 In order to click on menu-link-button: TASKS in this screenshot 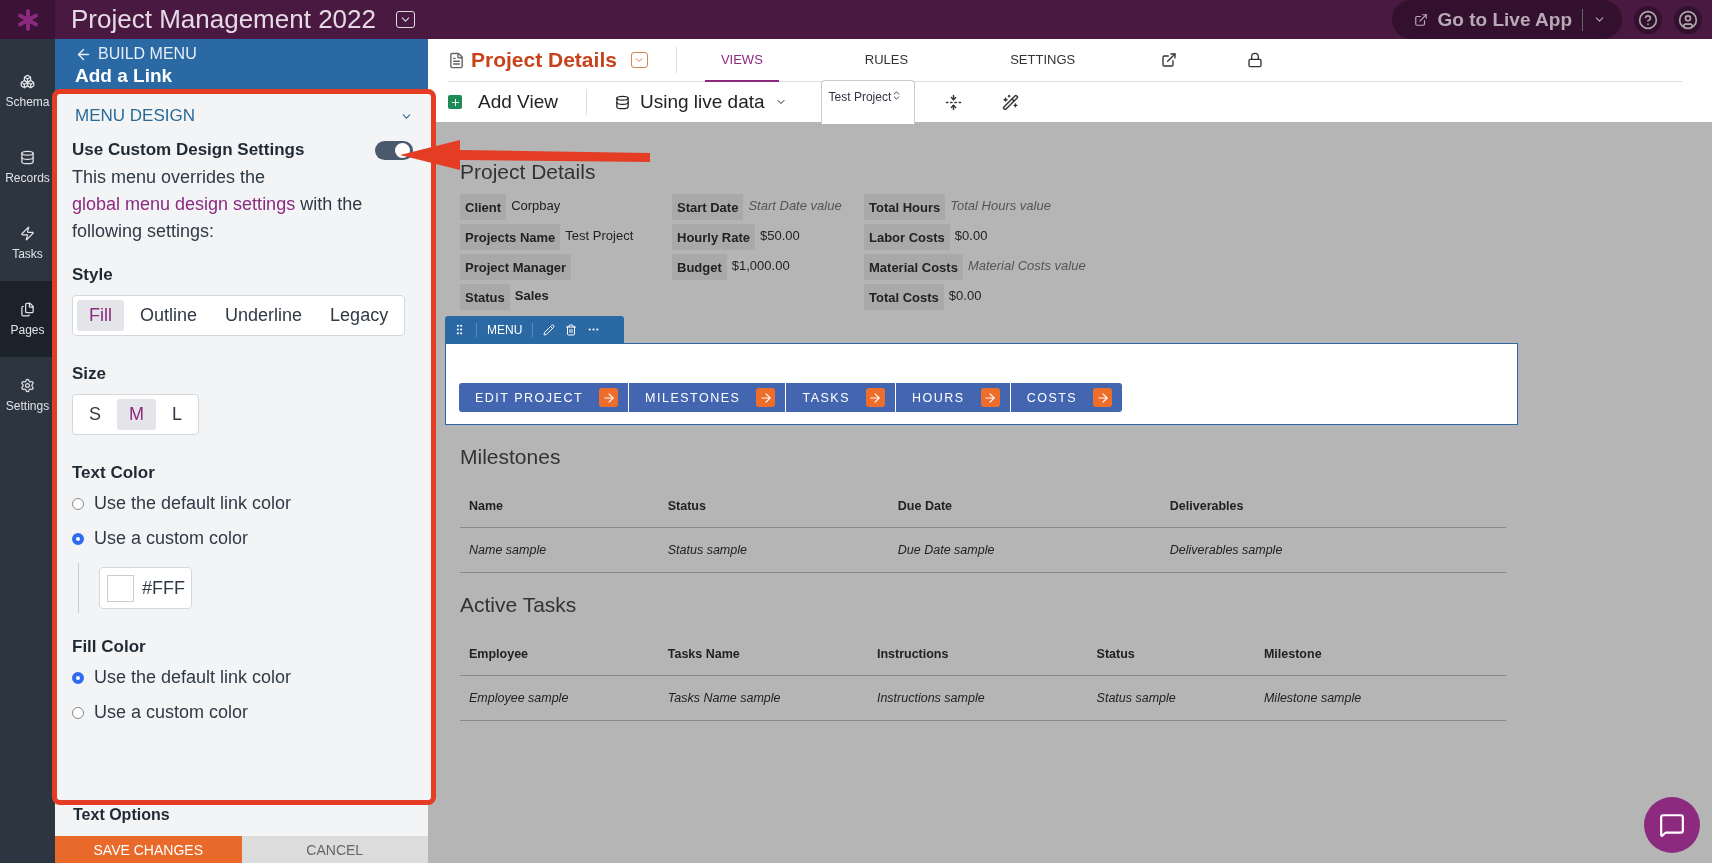, I will do `click(841, 397)`.